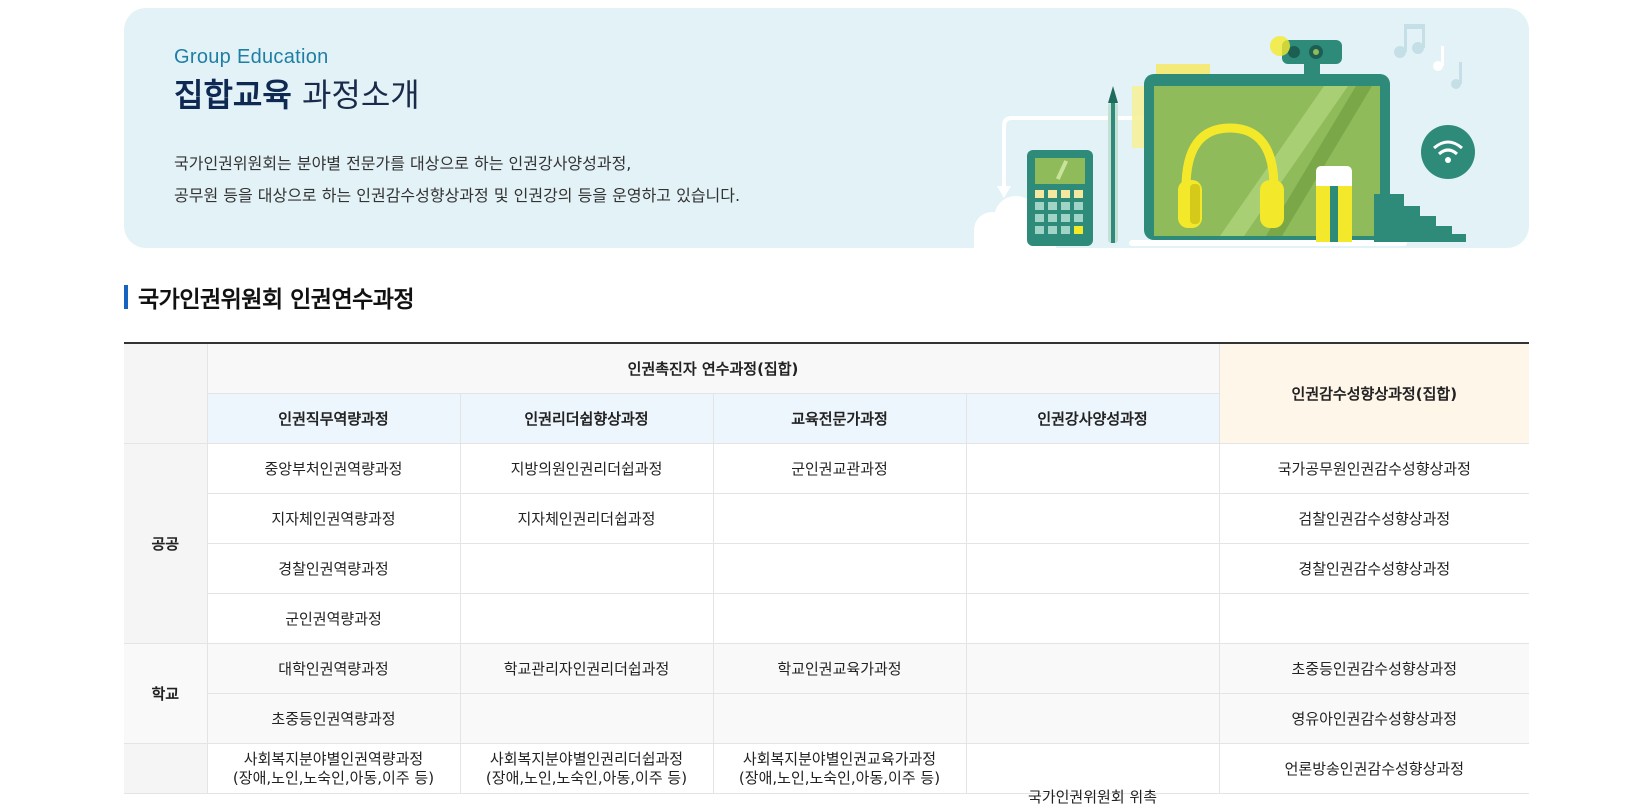 This screenshot has height=809, width=1645. I want to click on course-cell: 초중등인권감수성향상과정, so click(1374, 668).